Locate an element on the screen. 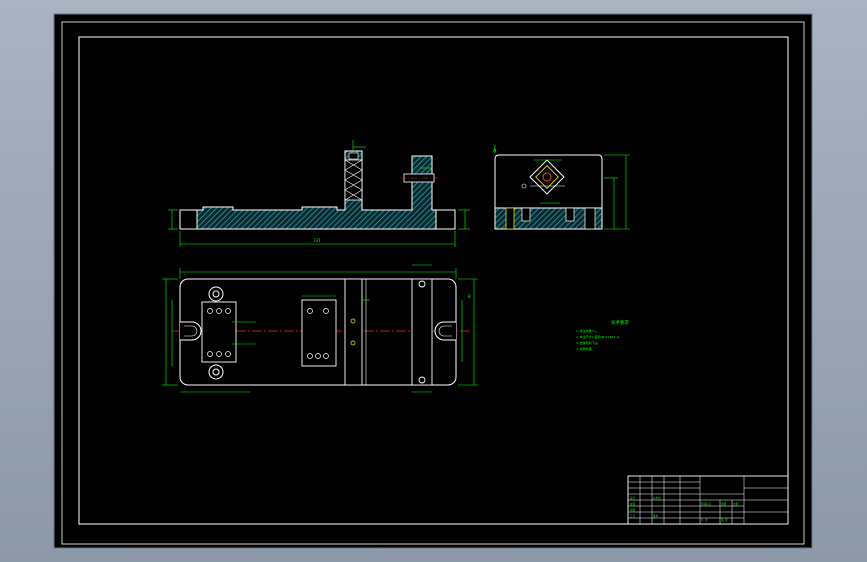 This screenshot has height=562, width=867. side-view-label: A is located at coordinates (495, 151).